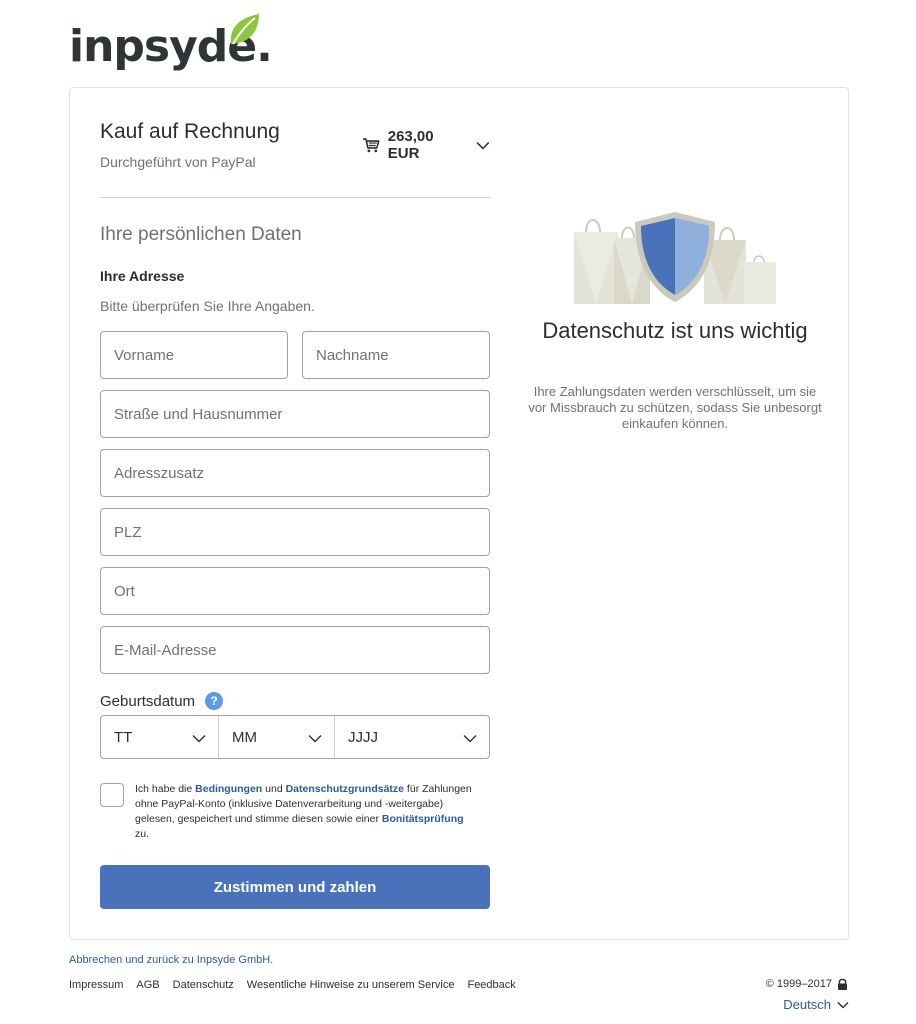 This screenshot has width=916, height=1024. I want to click on checkout-subtitle: Durchgeführt von PayPal, so click(178, 162).